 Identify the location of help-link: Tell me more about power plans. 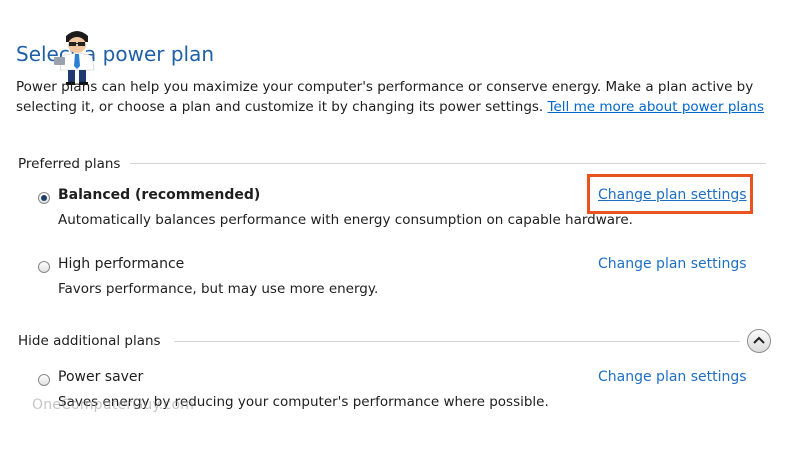
(656, 107).